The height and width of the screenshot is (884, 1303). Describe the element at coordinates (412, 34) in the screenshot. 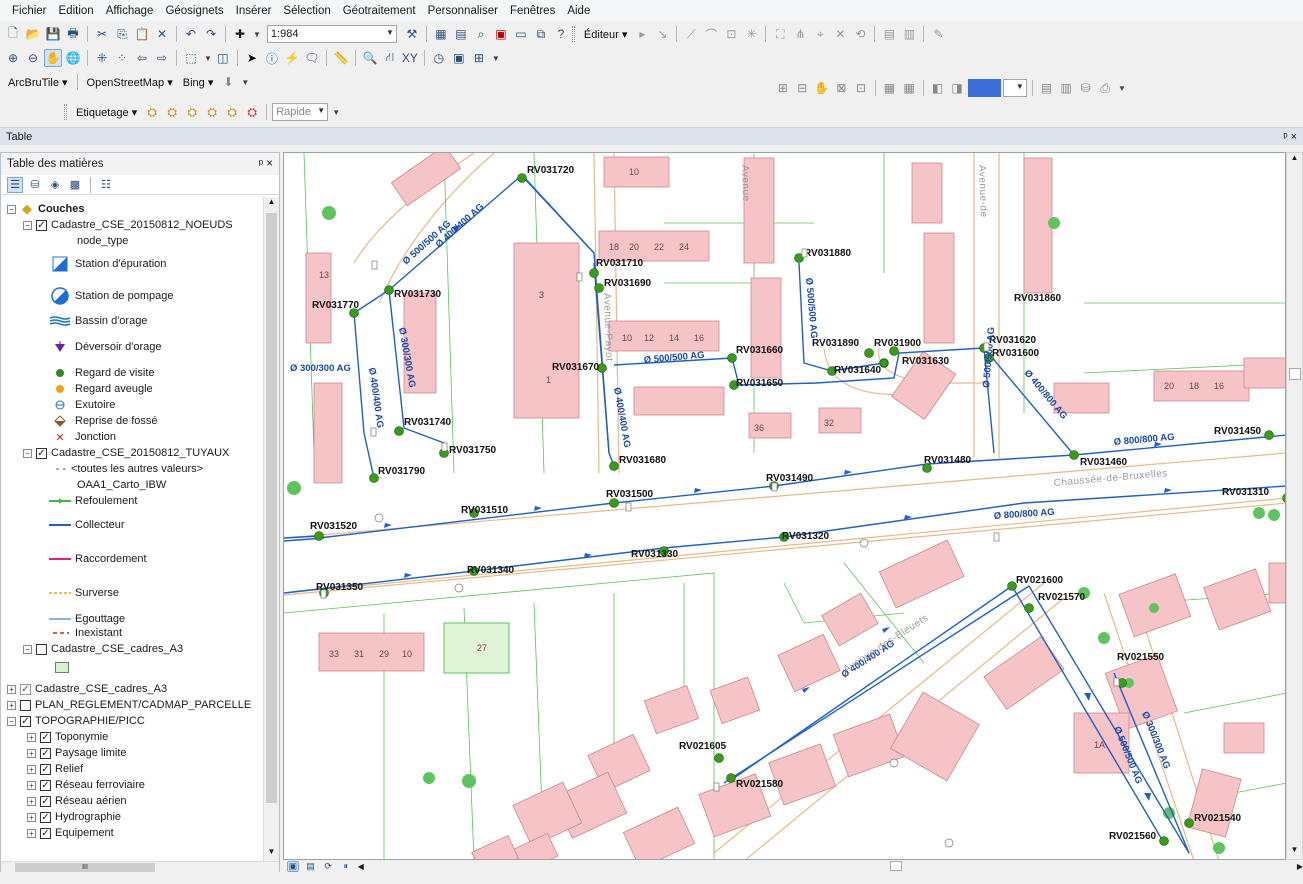

I see `editor-toolbar-icon: ⚒` at that location.